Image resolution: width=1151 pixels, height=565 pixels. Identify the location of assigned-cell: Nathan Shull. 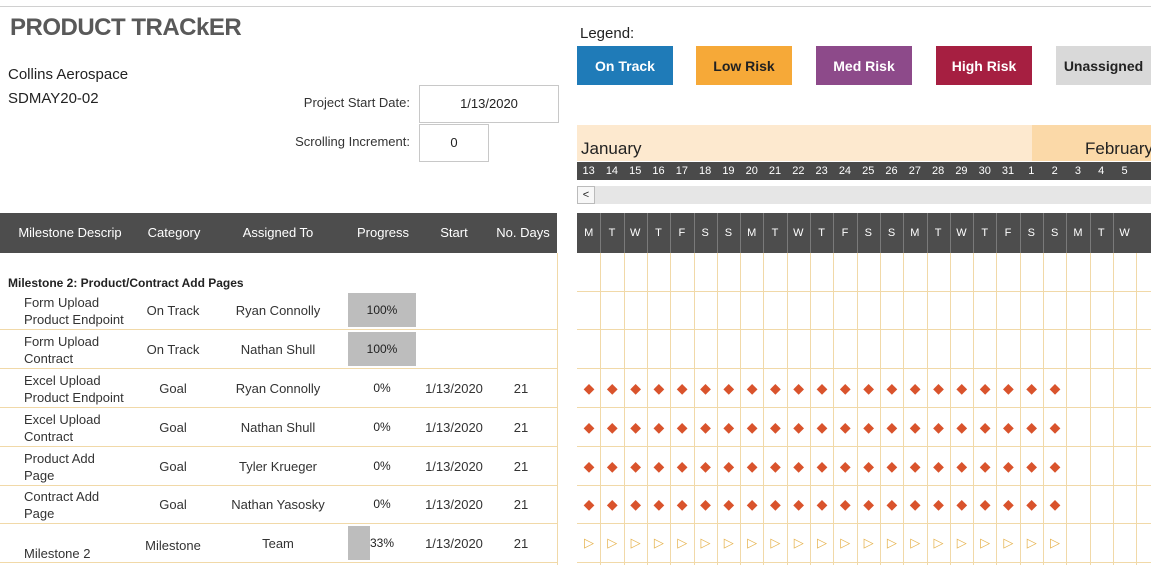
(278, 349).